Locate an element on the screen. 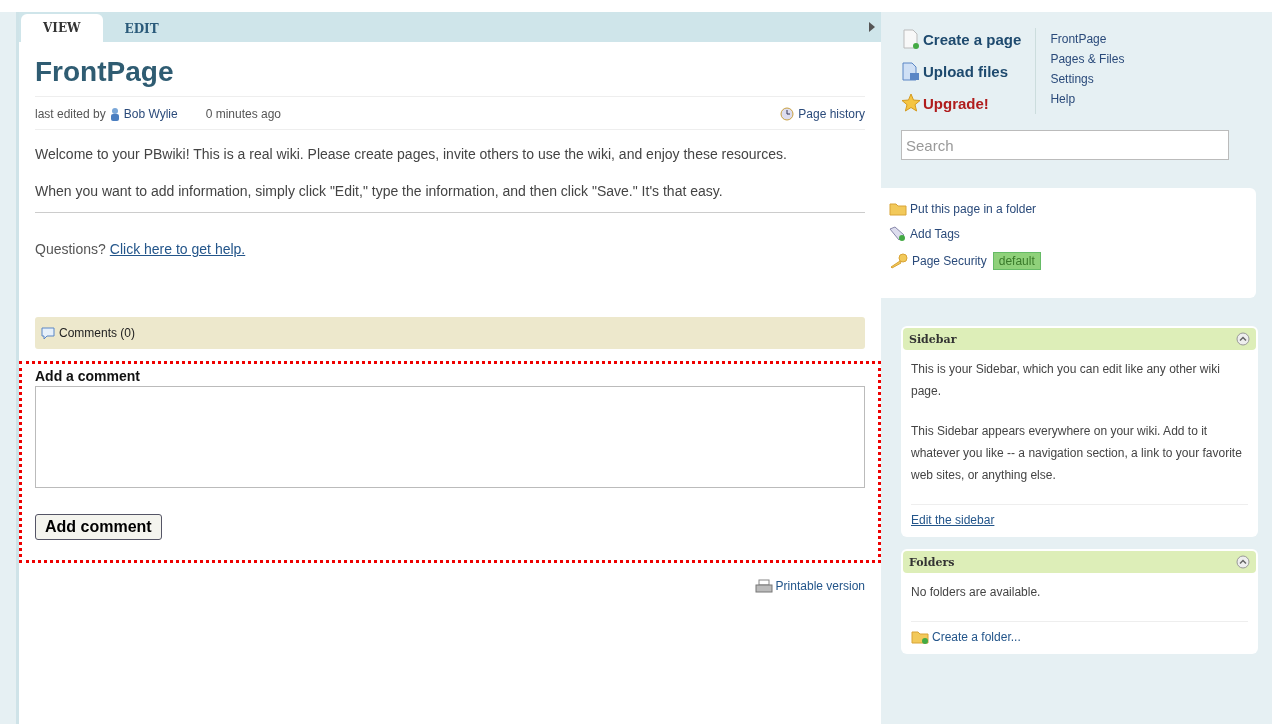  security-badge: default is located at coordinates (1016, 261).